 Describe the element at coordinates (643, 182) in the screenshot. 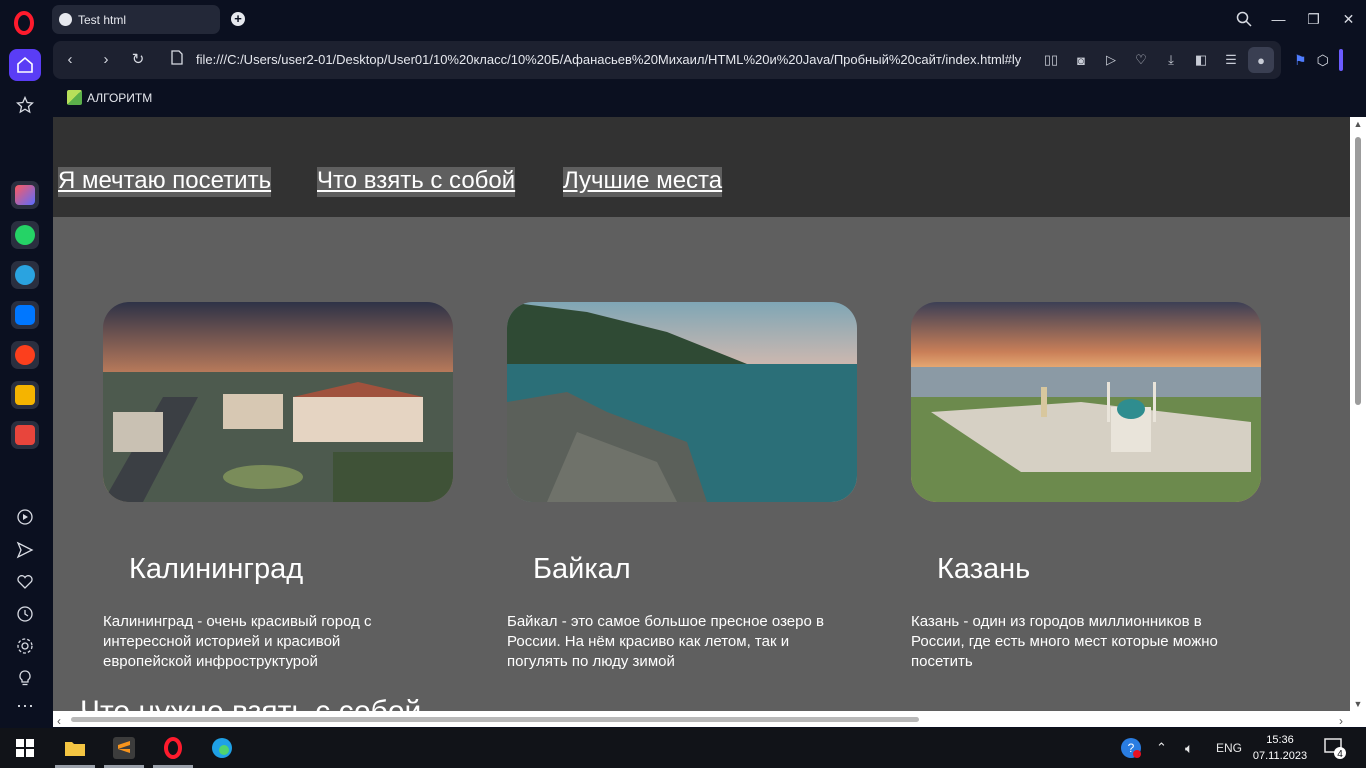

I see `nav-link-best-places: Лучшие места` at that location.